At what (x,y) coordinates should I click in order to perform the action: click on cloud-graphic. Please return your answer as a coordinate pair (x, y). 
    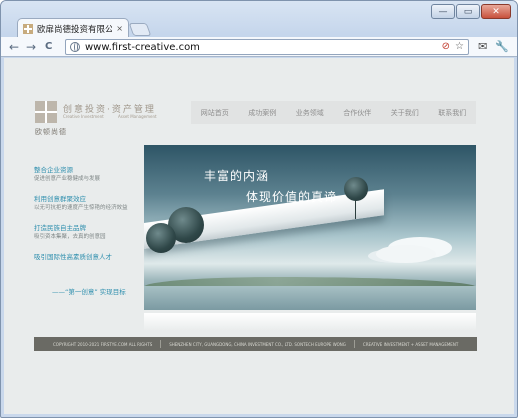
    Looking at the image, I should click on (406, 254).